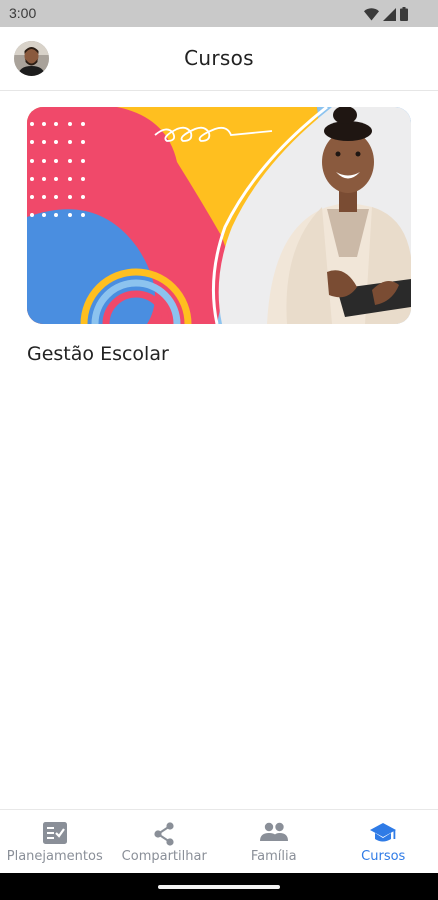  I want to click on home-gesture-handle, so click(219, 887).